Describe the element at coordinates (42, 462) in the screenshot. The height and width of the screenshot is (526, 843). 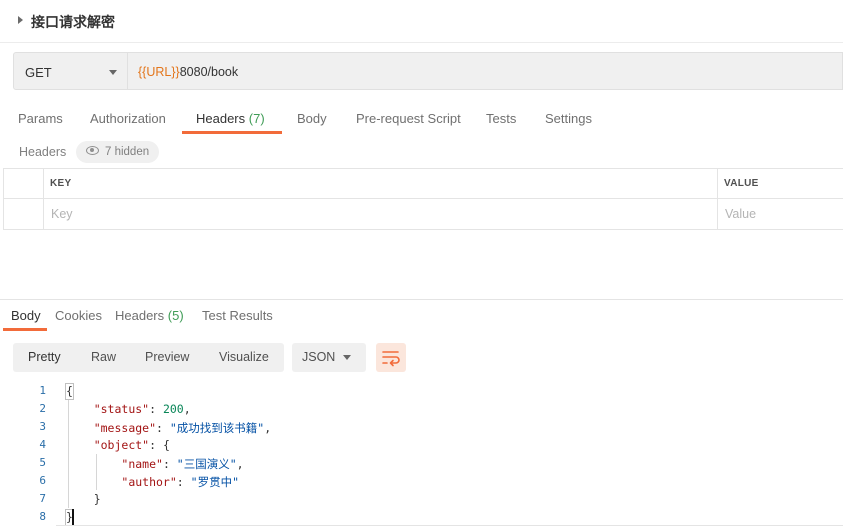
I see `line-number: 5` at that location.